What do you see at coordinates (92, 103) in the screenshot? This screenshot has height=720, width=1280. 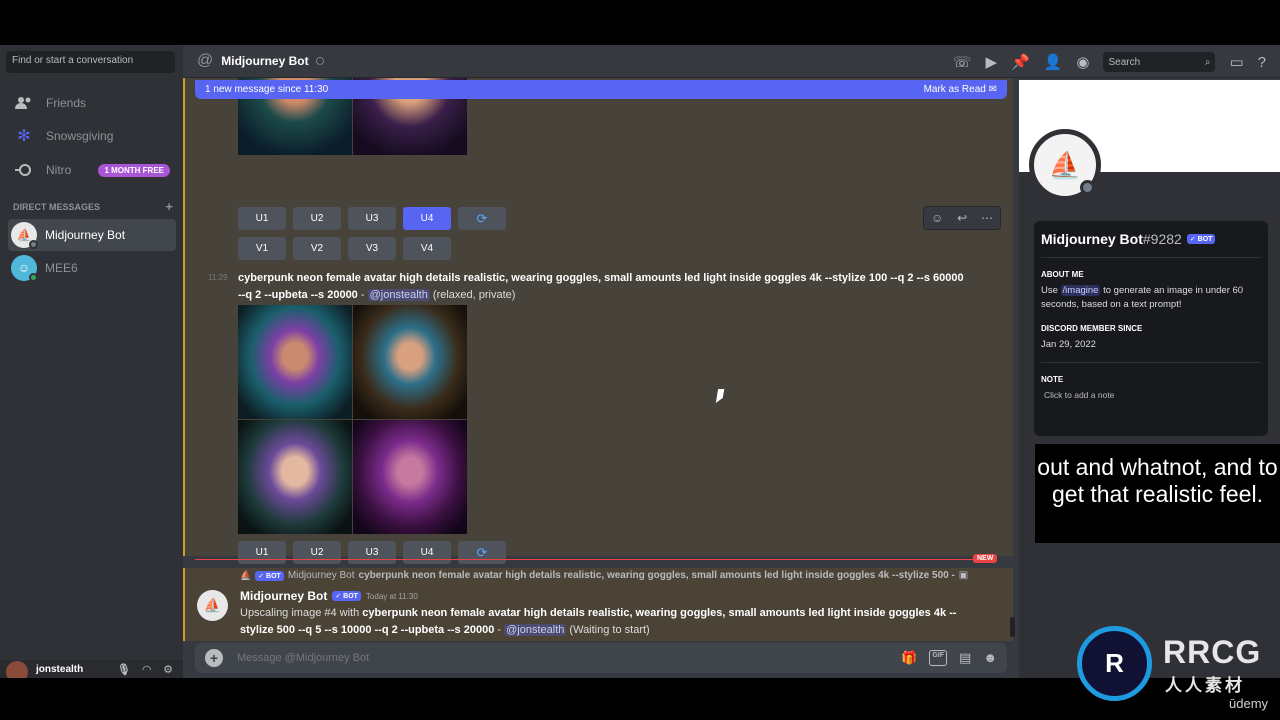 I see `nav-friends: Friends` at bounding box center [92, 103].